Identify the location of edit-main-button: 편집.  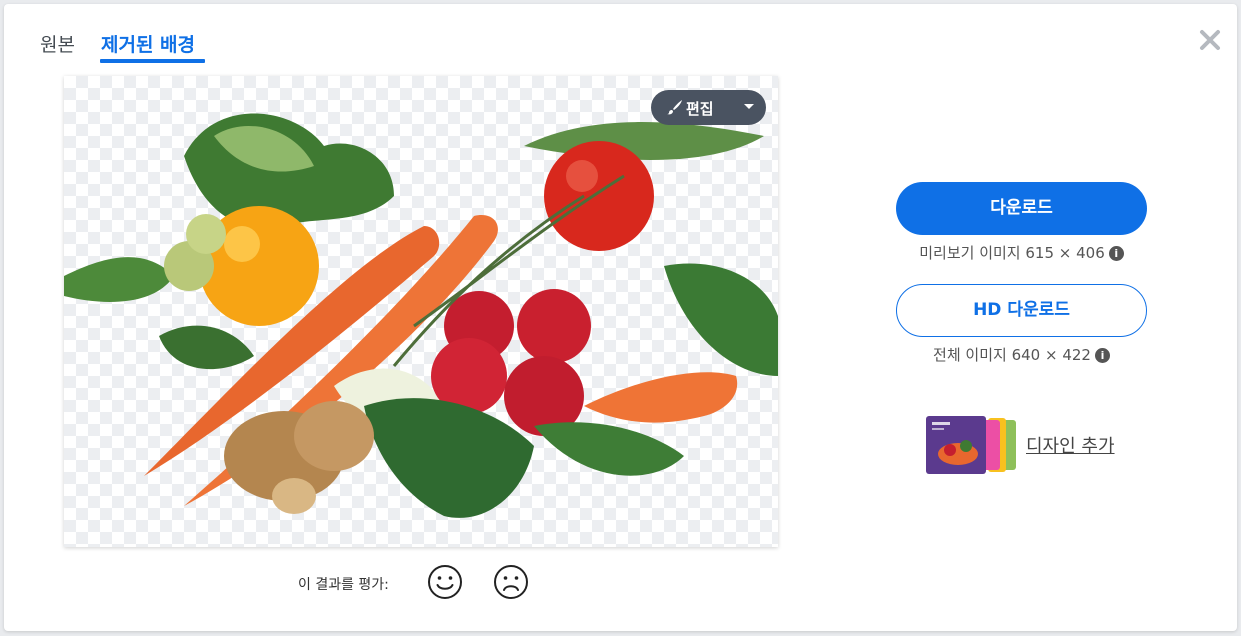
(695, 107).